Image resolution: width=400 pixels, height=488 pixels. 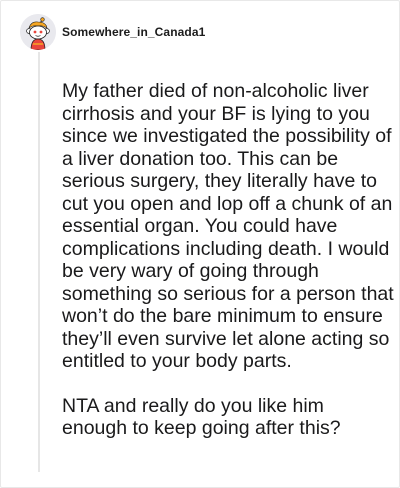 What do you see at coordinates (39, 262) in the screenshot?
I see `thread-collapse-line` at bounding box center [39, 262].